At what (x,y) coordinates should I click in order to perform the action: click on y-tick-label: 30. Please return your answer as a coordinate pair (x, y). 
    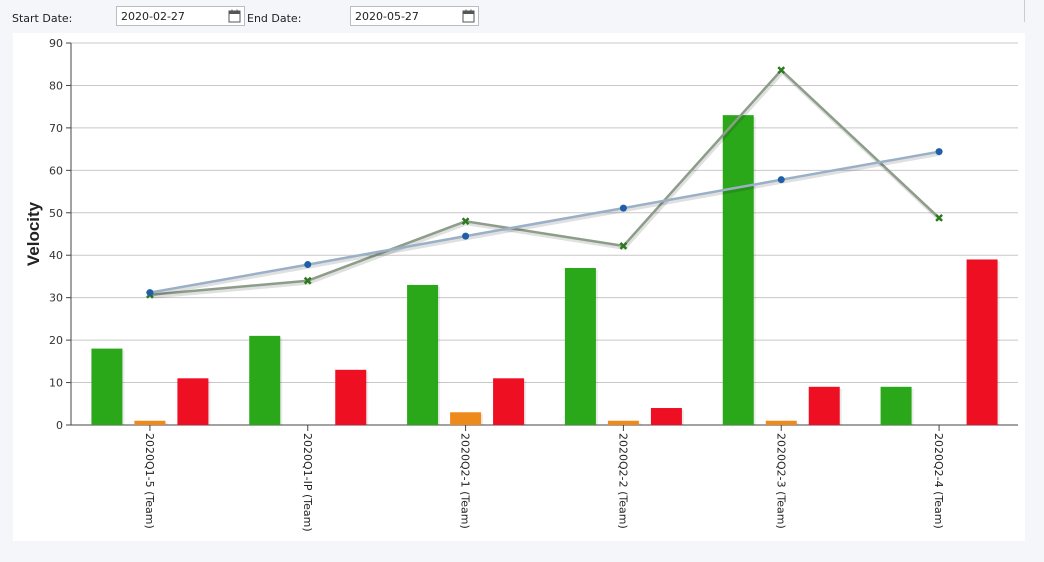
    Looking at the image, I should click on (56, 298).